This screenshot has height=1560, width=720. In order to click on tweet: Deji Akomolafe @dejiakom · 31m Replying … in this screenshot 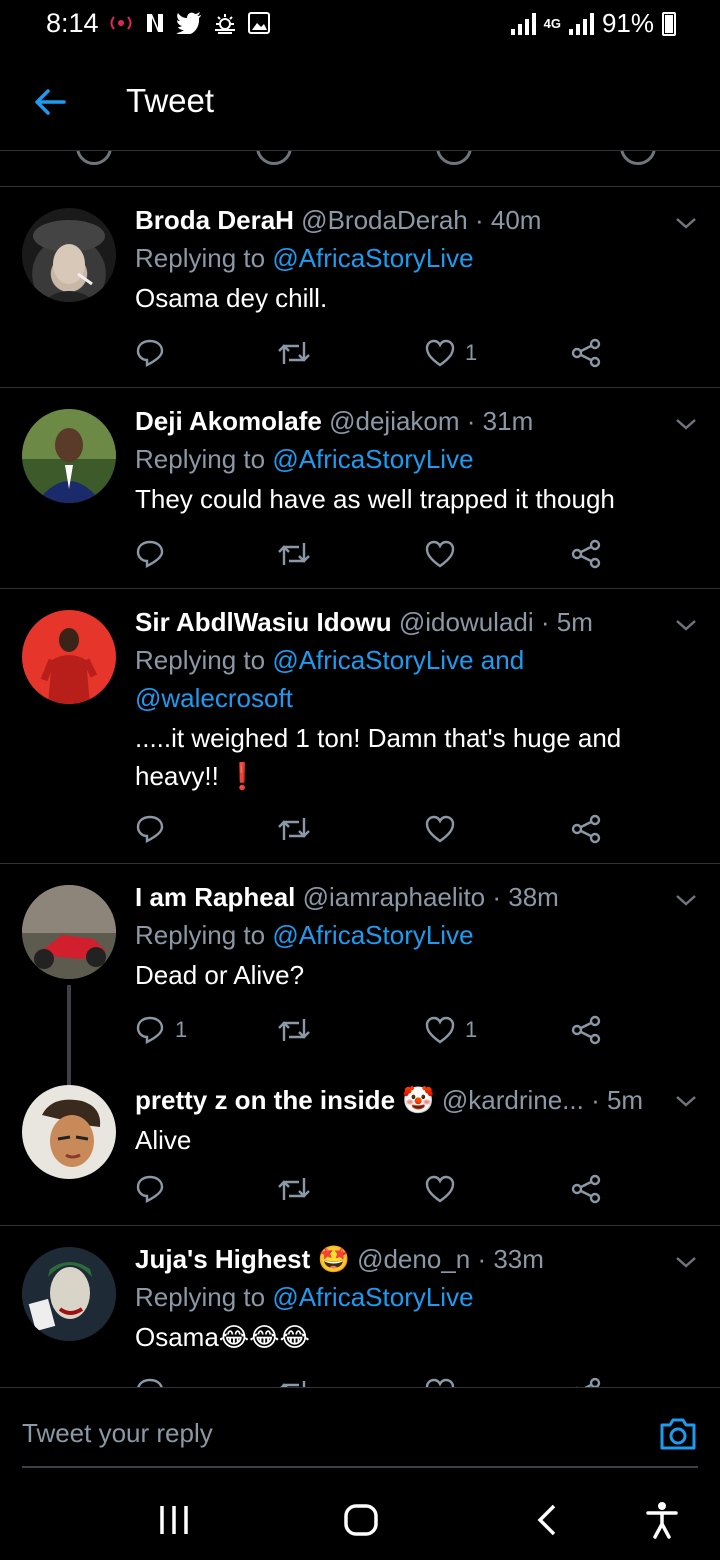, I will do `click(360, 488)`.